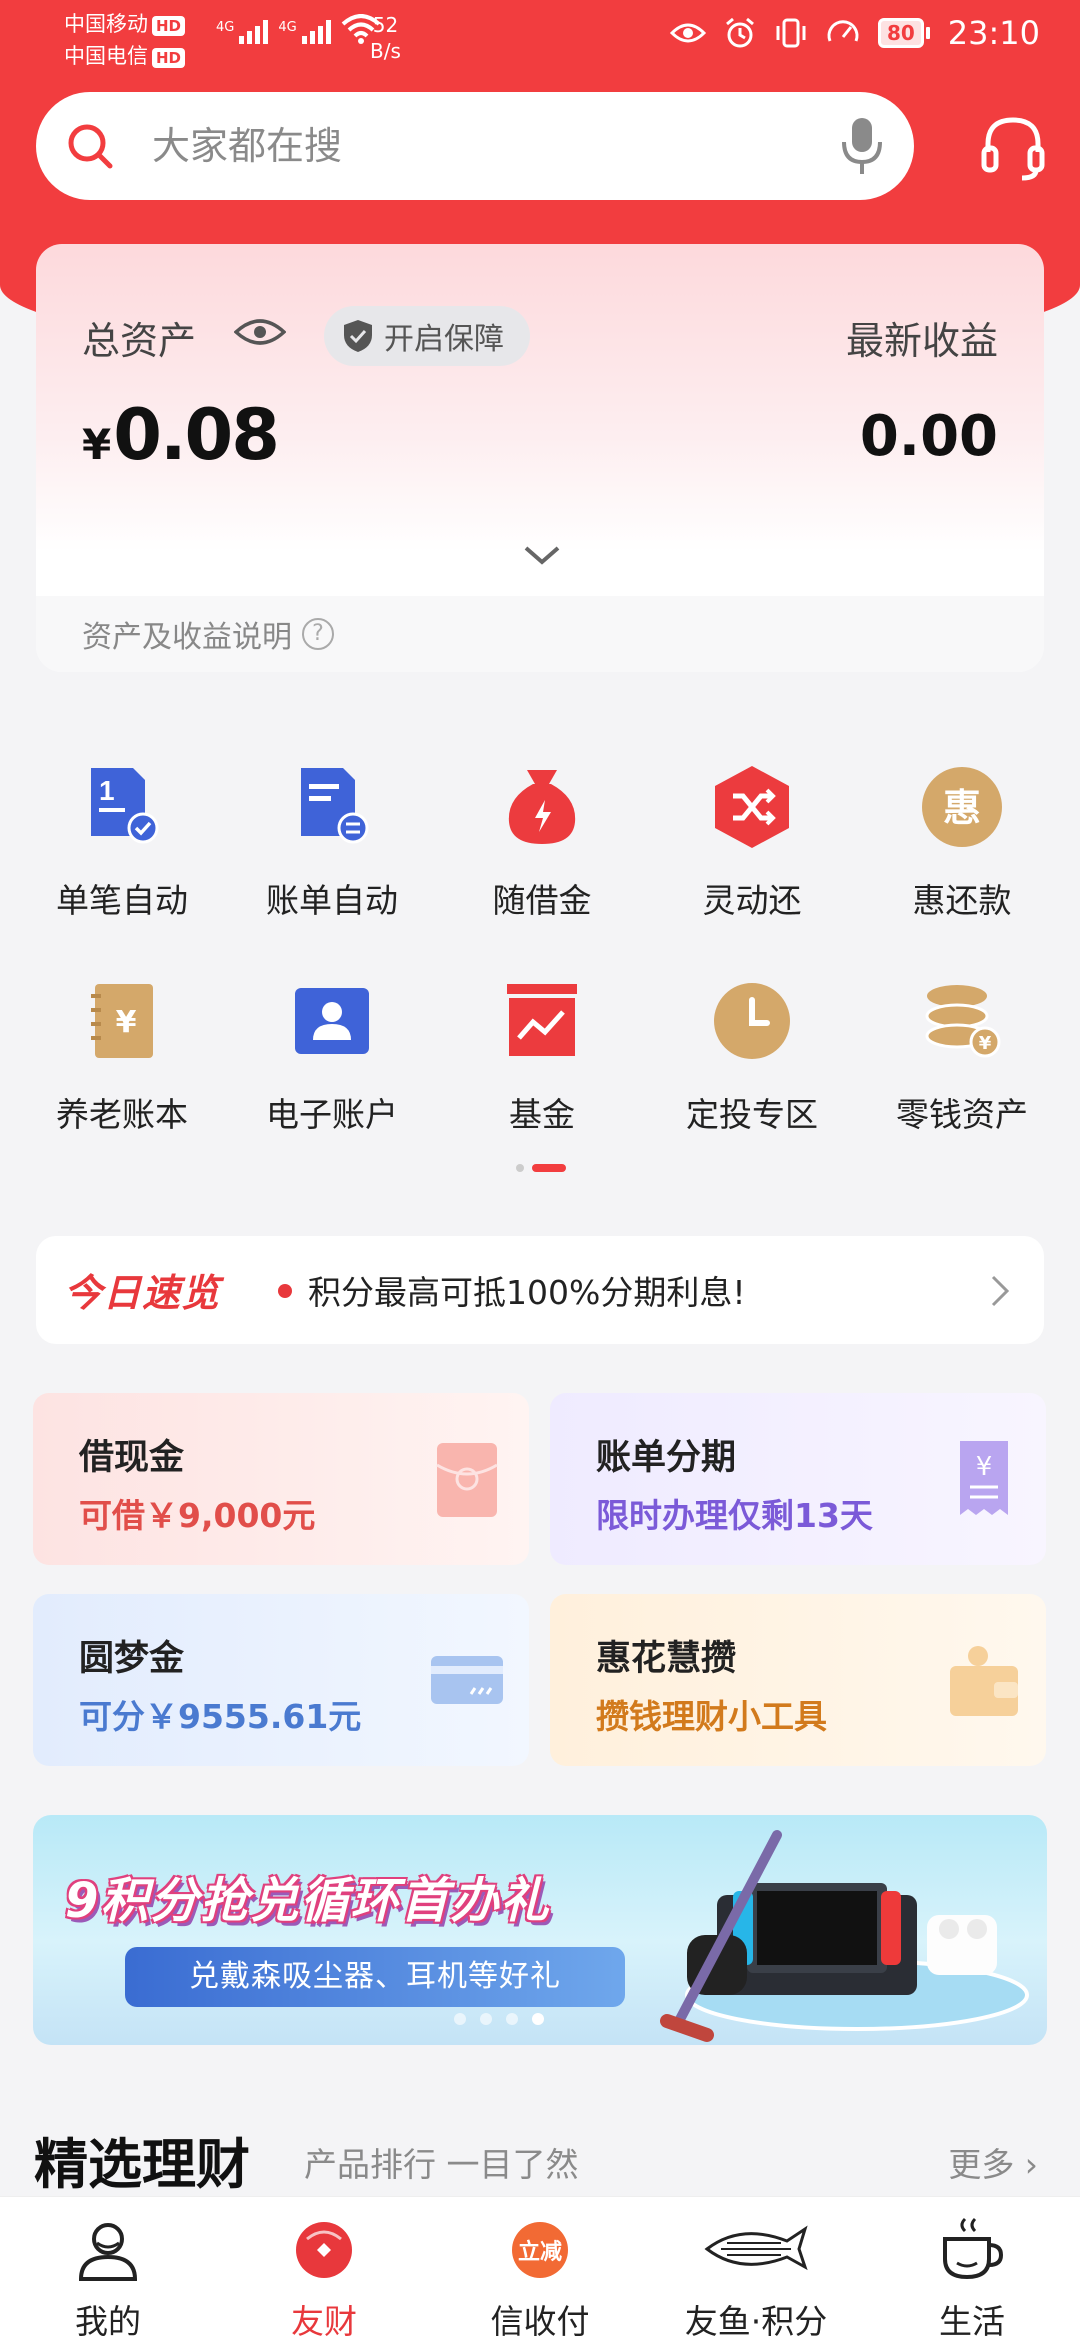 This screenshot has width=1080, height=2340. I want to click on chevron-right-icon, so click(1000, 1291).